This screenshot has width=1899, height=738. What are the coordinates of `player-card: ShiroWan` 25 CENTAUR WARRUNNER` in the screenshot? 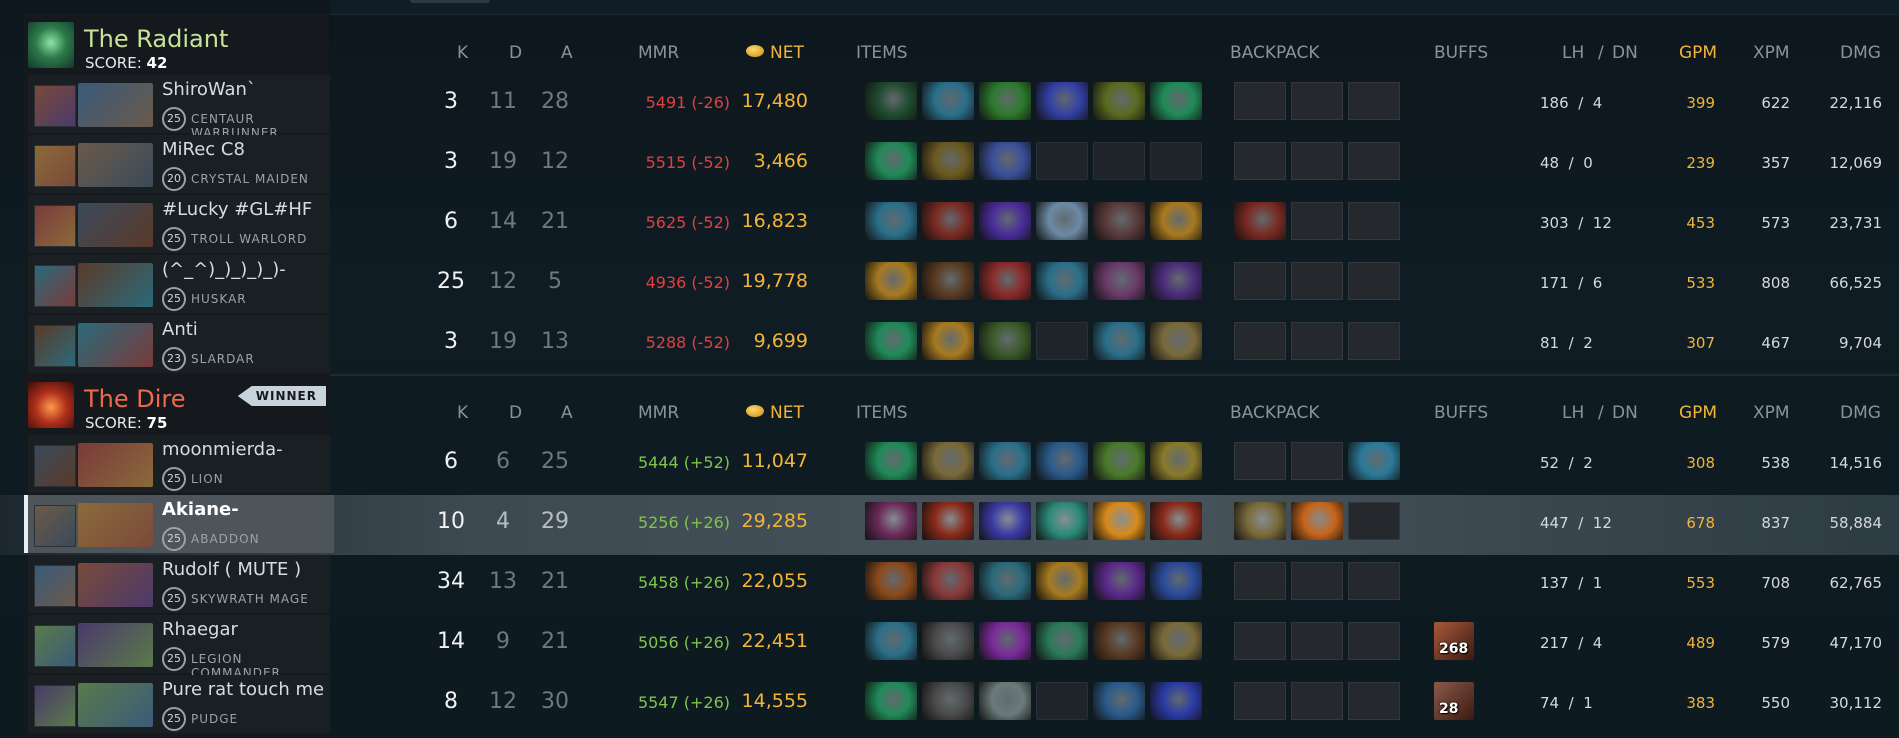 It's located at (179, 107).